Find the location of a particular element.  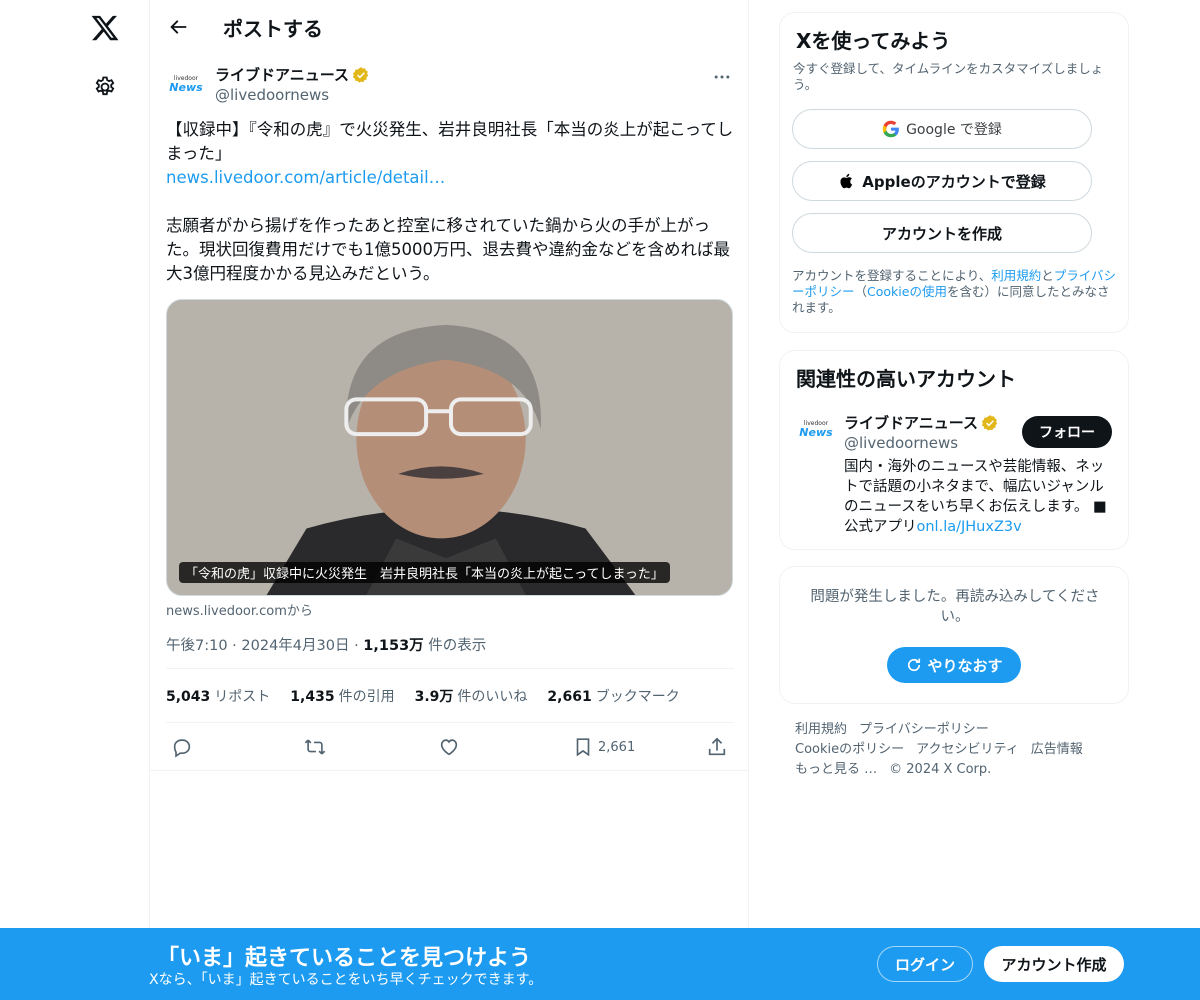

signup-button: アカウント作成 is located at coordinates (1054, 964).